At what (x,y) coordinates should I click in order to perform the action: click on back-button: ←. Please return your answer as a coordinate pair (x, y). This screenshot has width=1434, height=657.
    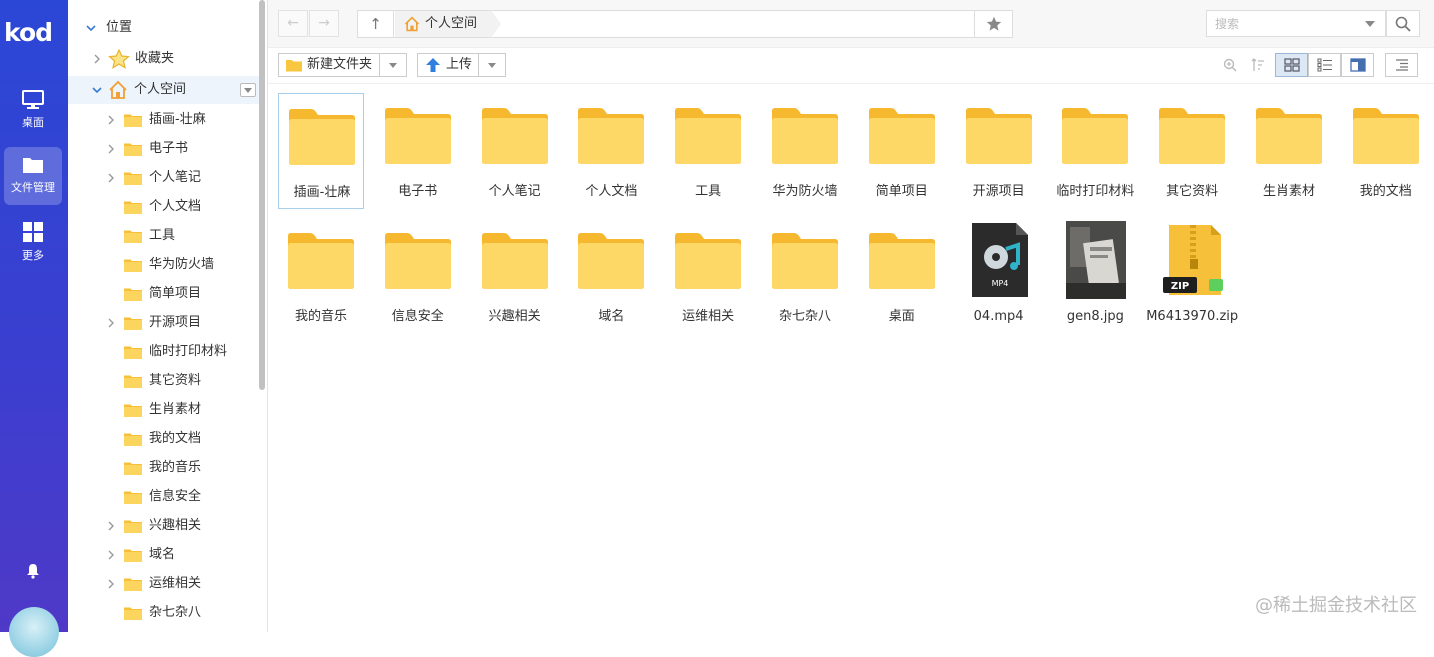
    Looking at the image, I should click on (293, 23).